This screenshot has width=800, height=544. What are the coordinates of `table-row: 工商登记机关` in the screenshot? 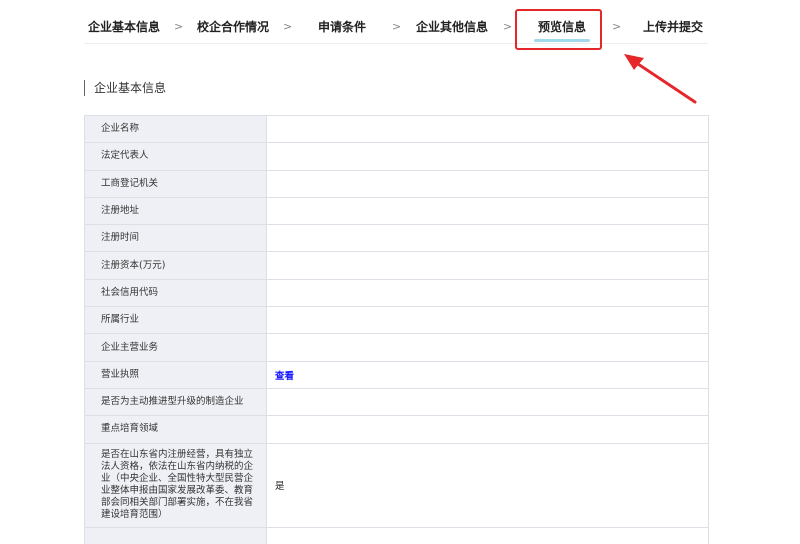 It's located at (396, 183).